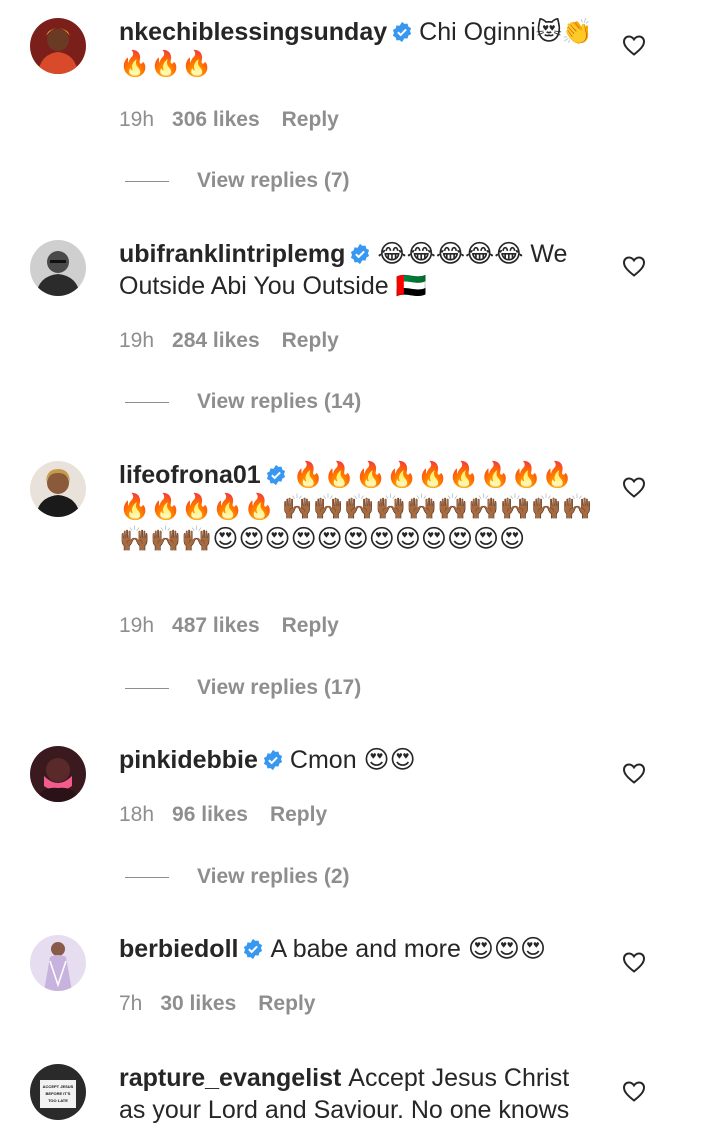 The height and width of the screenshot is (1129, 720). I want to click on comment-text: Cmon 😍😍, so click(352, 760).